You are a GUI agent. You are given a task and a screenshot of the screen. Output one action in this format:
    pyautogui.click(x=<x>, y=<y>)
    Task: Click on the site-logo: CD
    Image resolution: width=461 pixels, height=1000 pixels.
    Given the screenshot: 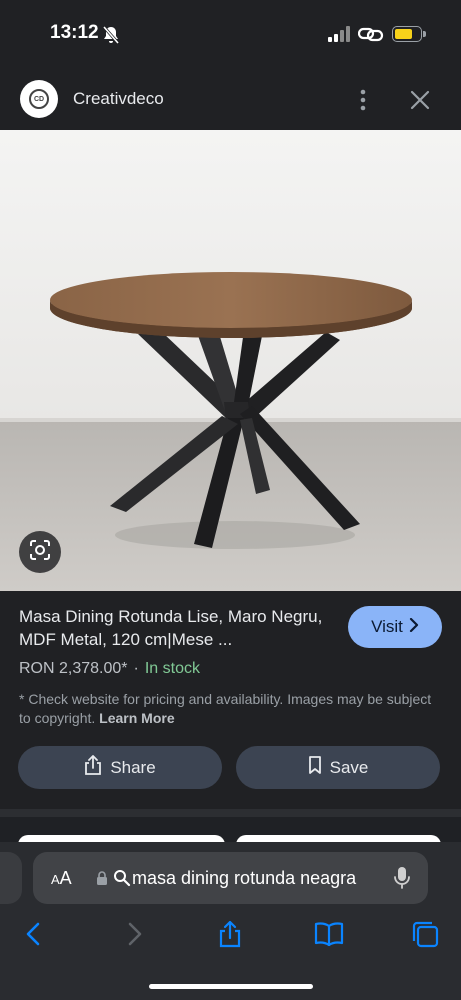 What is the action you would take?
    pyautogui.click(x=39, y=99)
    